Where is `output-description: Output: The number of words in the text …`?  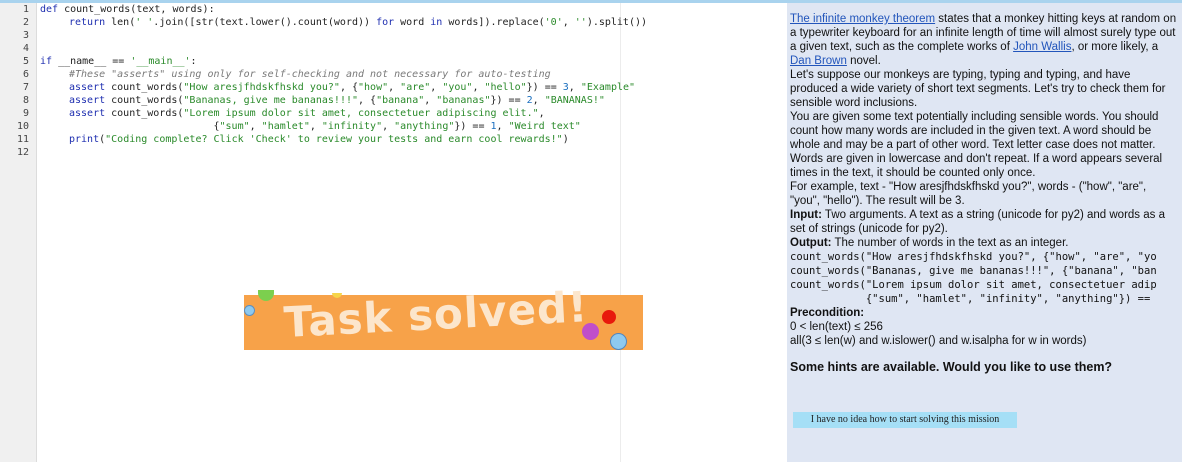 output-description: Output: The number of words in the text … is located at coordinates (929, 243).